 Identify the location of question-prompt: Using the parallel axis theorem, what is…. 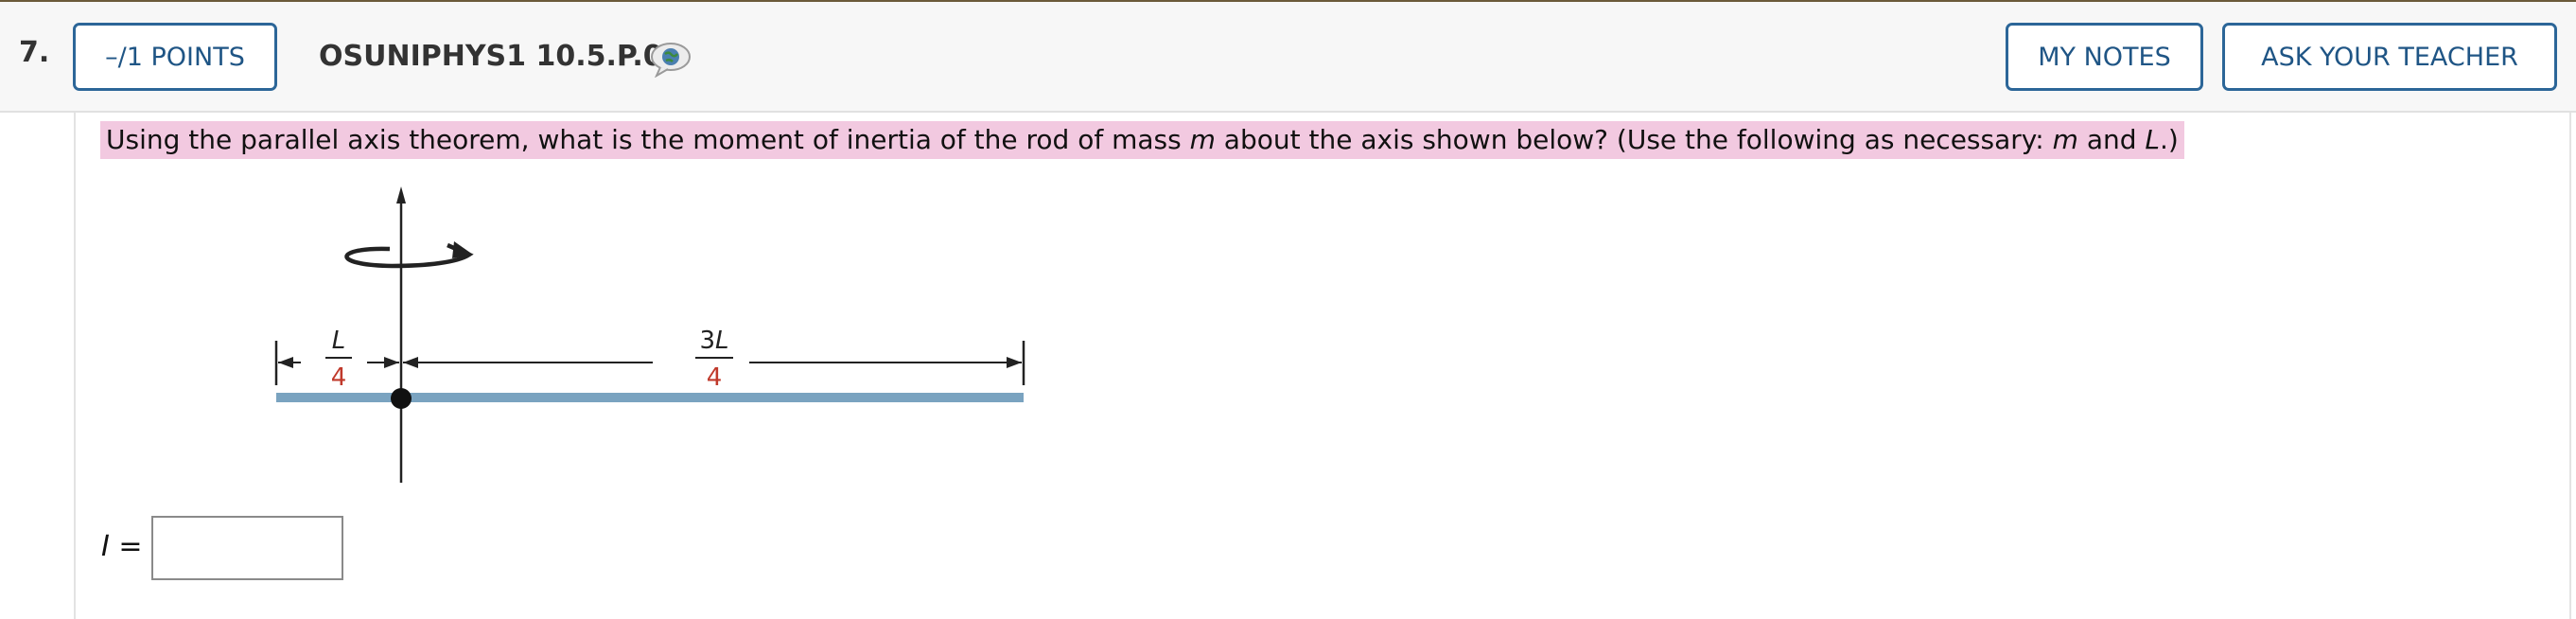
(1142, 140).